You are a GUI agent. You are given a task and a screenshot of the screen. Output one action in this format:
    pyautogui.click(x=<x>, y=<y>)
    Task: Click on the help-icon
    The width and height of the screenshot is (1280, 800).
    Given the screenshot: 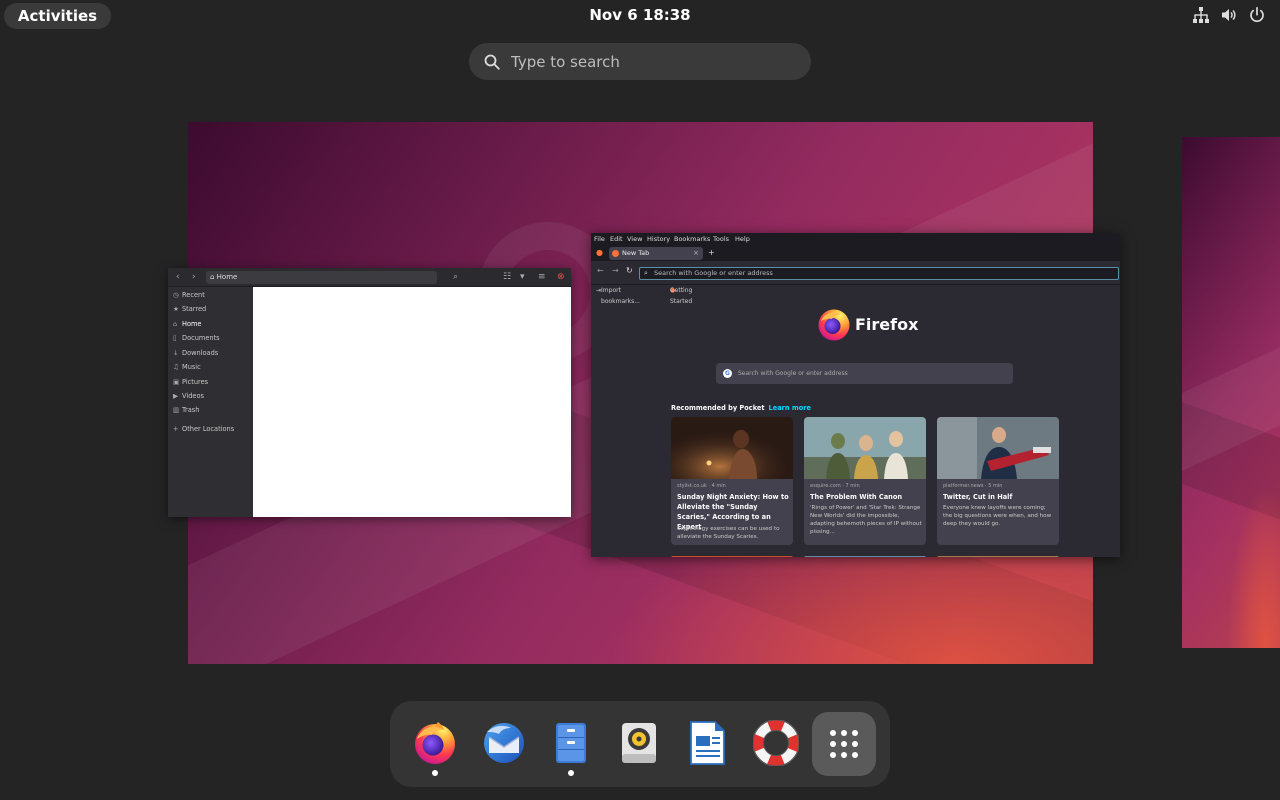 What is the action you would take?
    pyautogui.click(x=776, y=743)
    